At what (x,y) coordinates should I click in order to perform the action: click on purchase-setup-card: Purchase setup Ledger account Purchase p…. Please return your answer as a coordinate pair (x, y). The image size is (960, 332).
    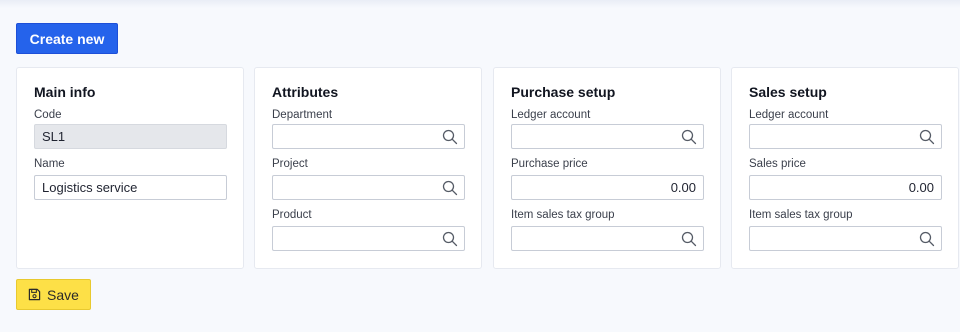
    Looking at the image, I should click on (607, 168).